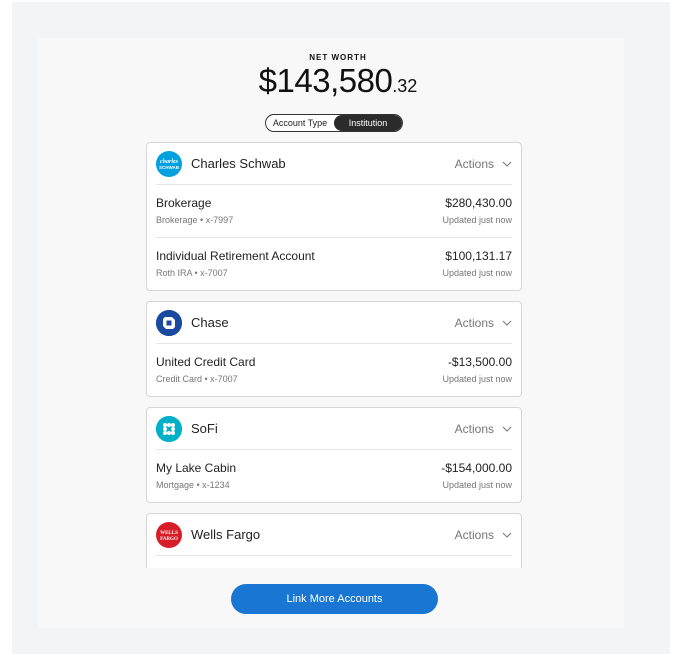  What do you see at coordinates (300, 123) in the screenshot?
I see `toggle-account-type: Account Type` at bounding box center [300, 123].